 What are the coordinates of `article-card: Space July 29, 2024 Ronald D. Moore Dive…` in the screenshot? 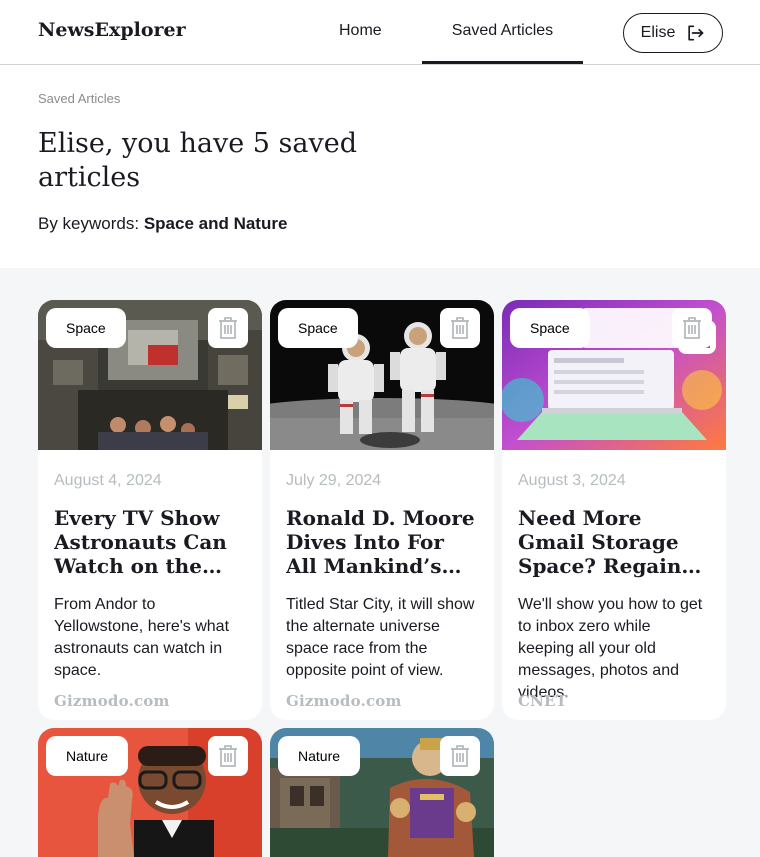 It's located at (382, 510).